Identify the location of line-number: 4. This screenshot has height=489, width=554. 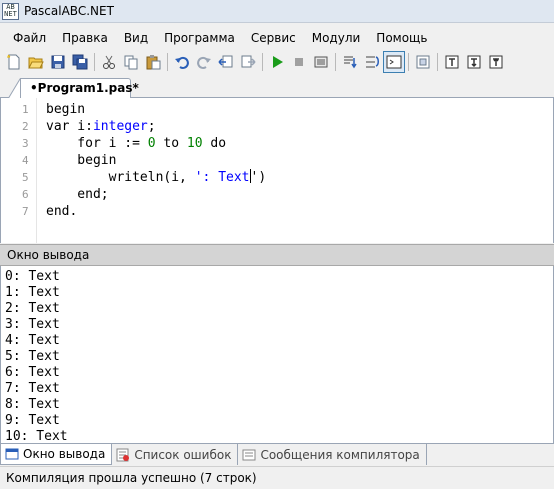
(25, 160).